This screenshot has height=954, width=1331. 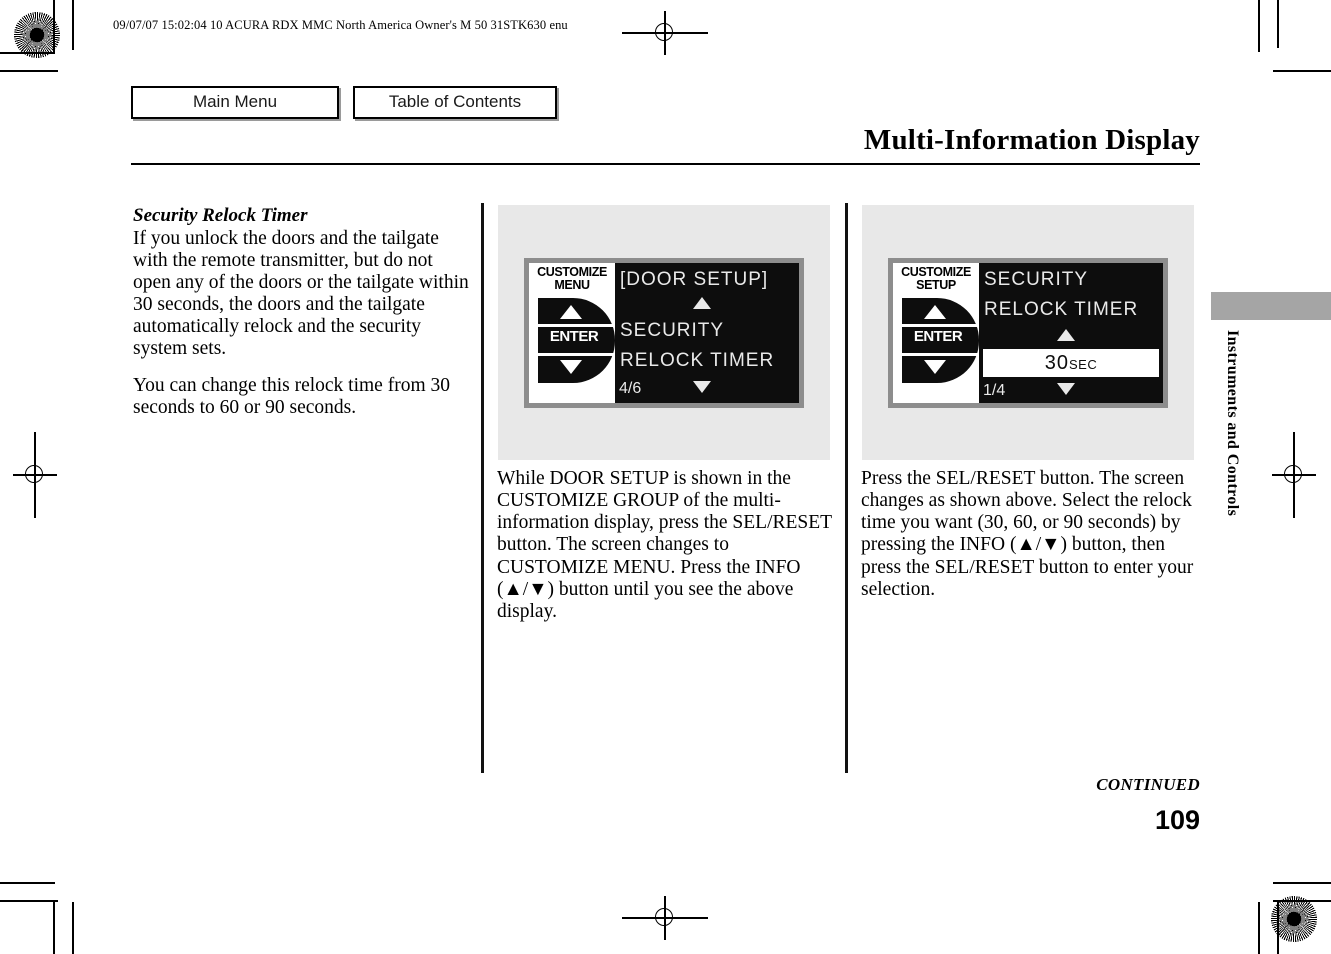 What do you see at coordinates (938, 336) in the screenshot?
I see `figure-2-enter-button-label: ENTER` at bounding box center [938, 336].